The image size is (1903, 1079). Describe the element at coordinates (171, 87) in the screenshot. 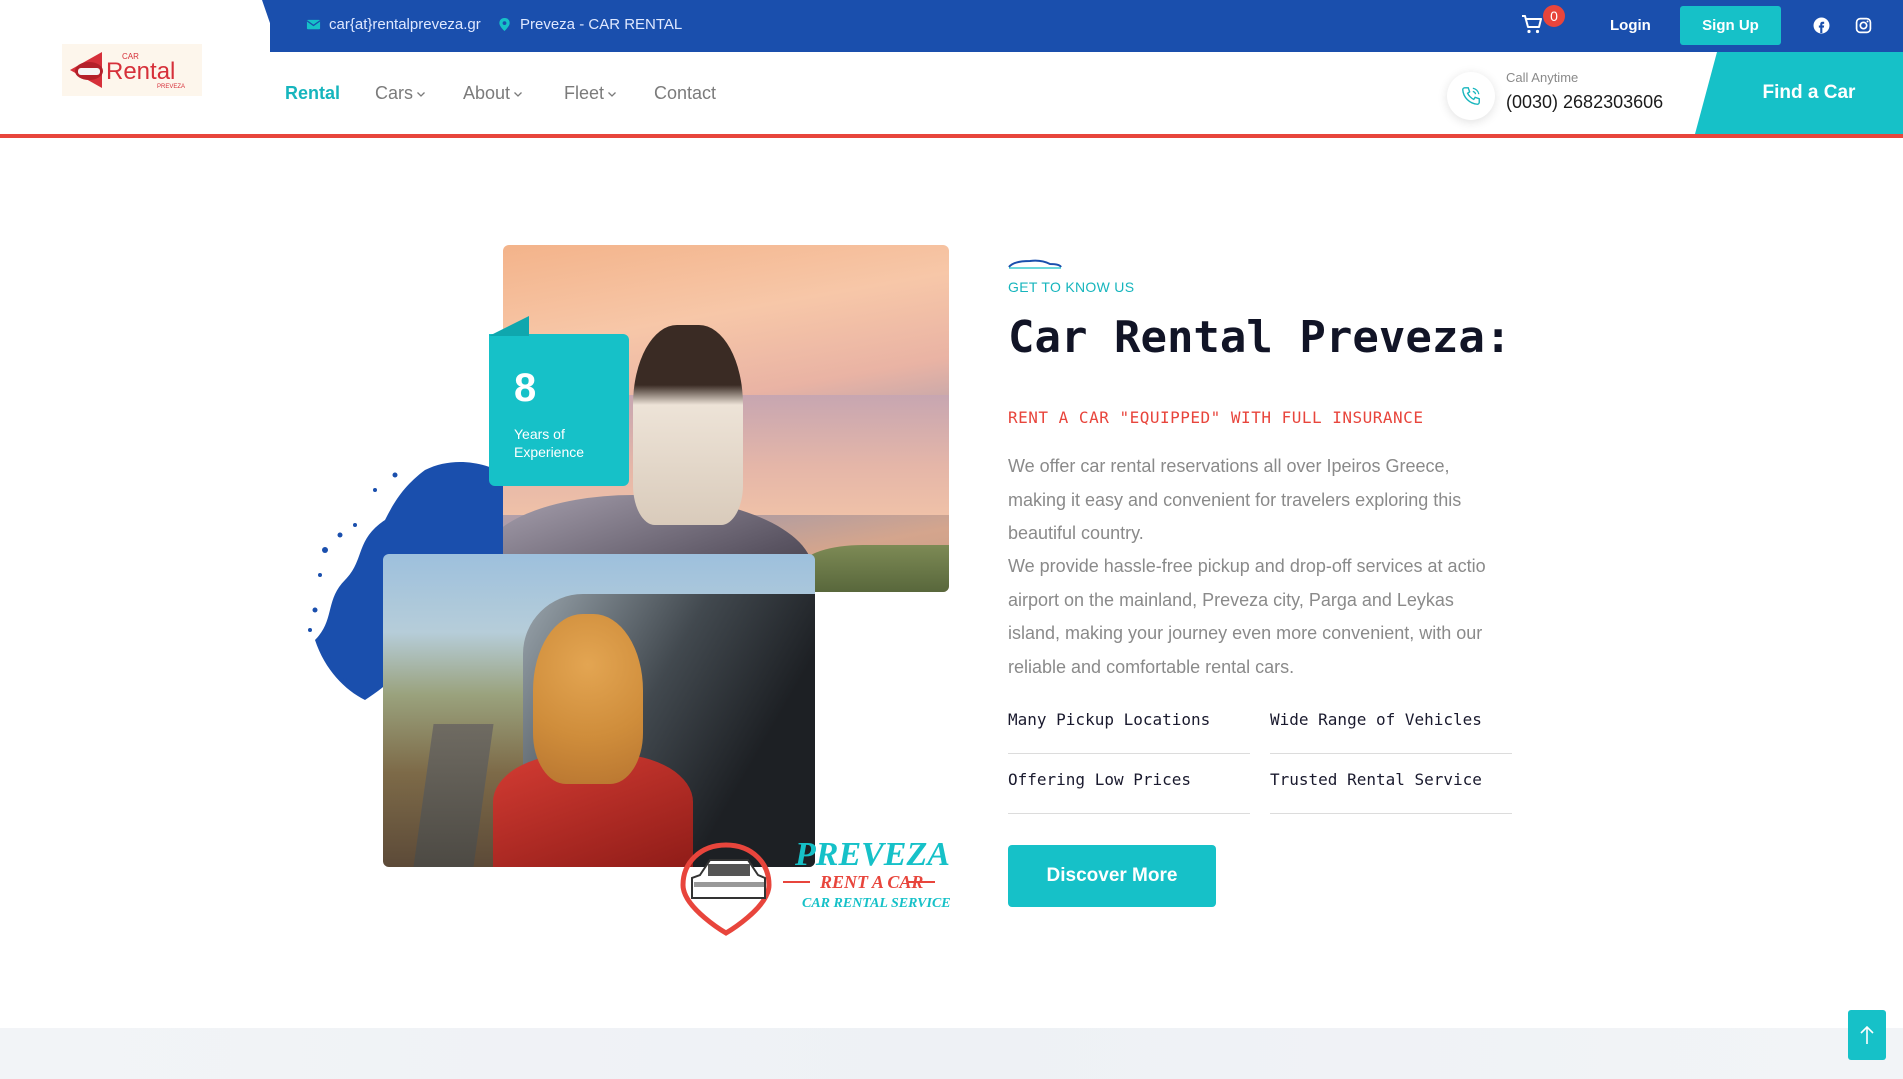

I see `logo-sub-text: PREVEZA` at that location.